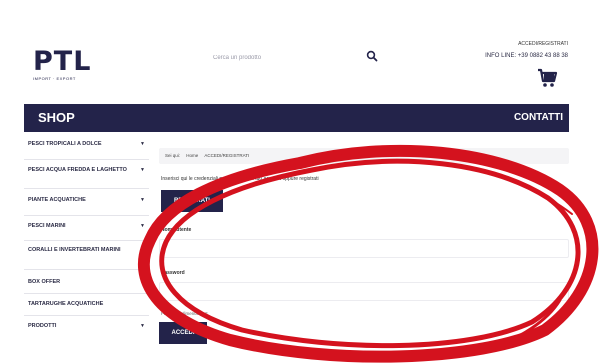 This screenshot has height=363, width=606. Describe the element at coordinates (192, 155) in the screenshot. I see `breadcrumb-home-link: Home` at that location.